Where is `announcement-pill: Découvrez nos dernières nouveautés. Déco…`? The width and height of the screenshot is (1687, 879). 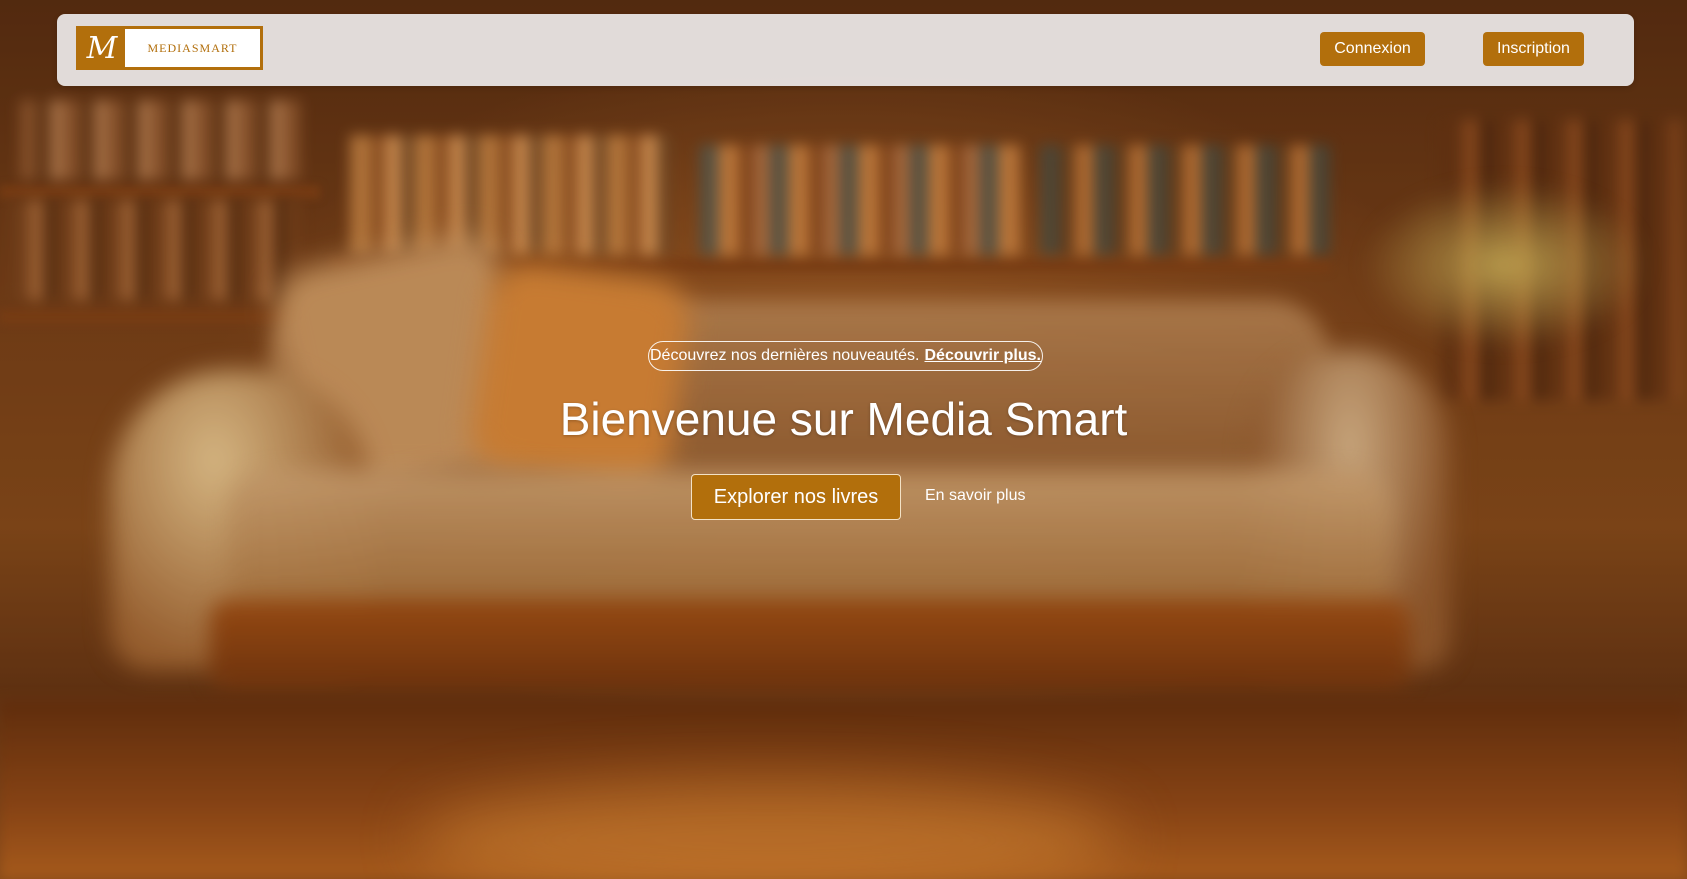
announcement-pill: Découvrez nos dernières nouveautés. Déco… is located at coordinates (845, 356).